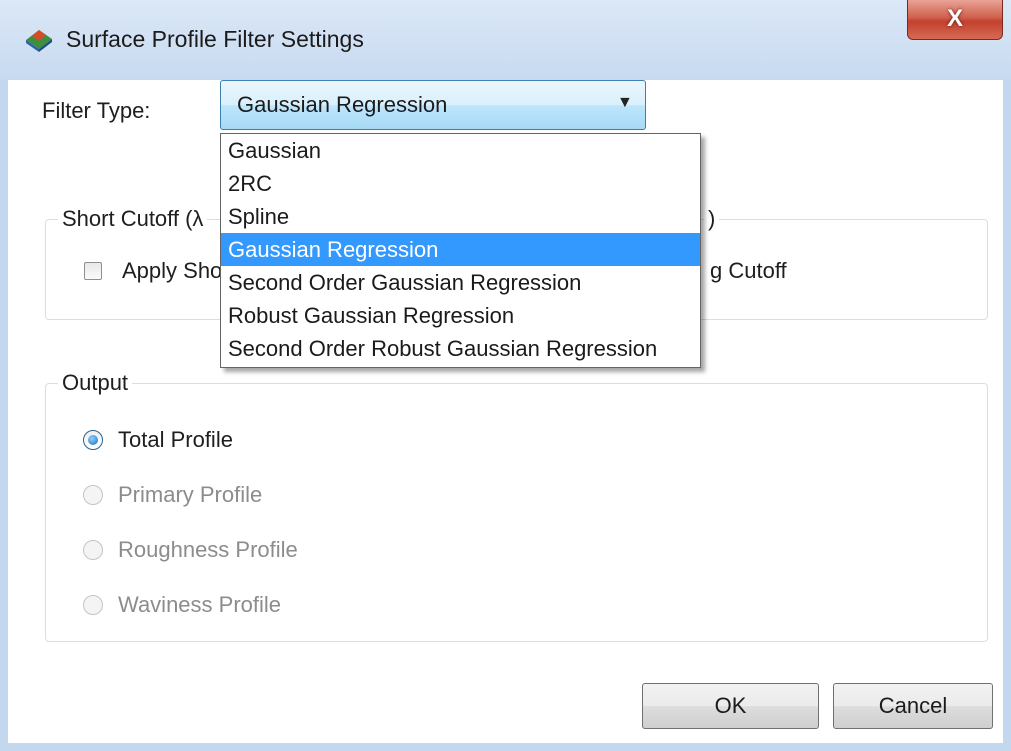  Describe the element at coordinates (190, 494) in the screenshot. I see `primary-profile-label: Primary Profile` at that location.